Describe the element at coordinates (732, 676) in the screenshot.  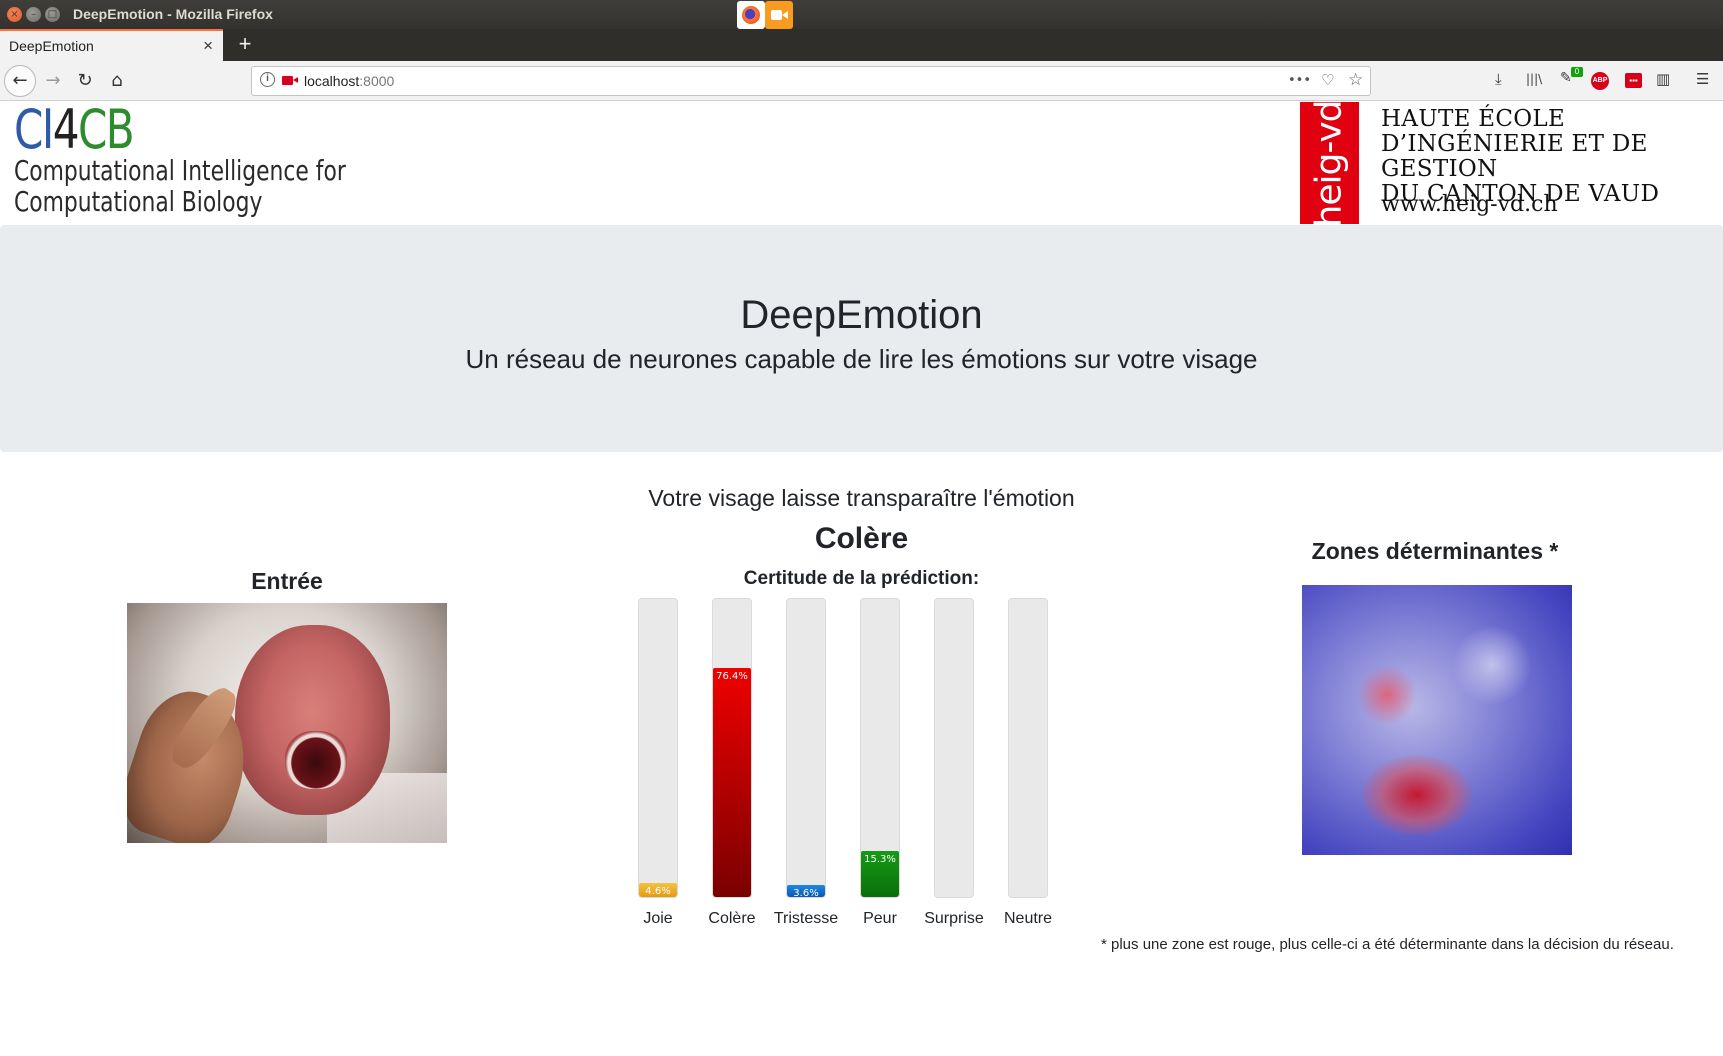
I see `bar-value-label: 76.4%` at that location.